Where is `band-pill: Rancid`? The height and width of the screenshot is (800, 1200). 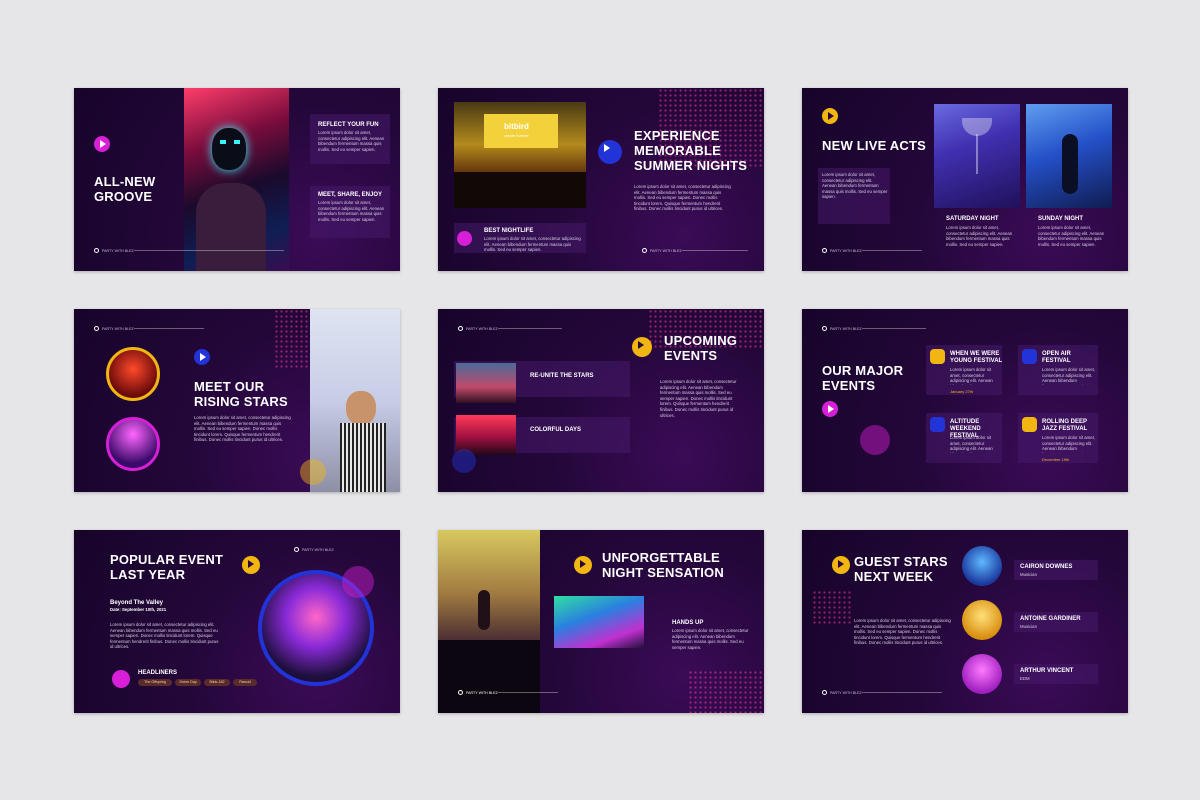
band-pill: Rancid is located at coordinates (245, 682).